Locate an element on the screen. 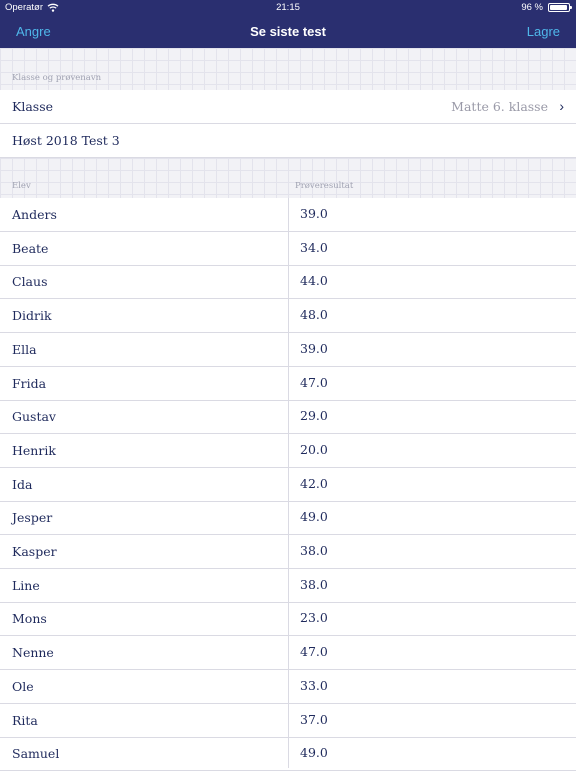  class-selector-row: Klasse Matte 6. klasse › is located at coordinates (288, 107).